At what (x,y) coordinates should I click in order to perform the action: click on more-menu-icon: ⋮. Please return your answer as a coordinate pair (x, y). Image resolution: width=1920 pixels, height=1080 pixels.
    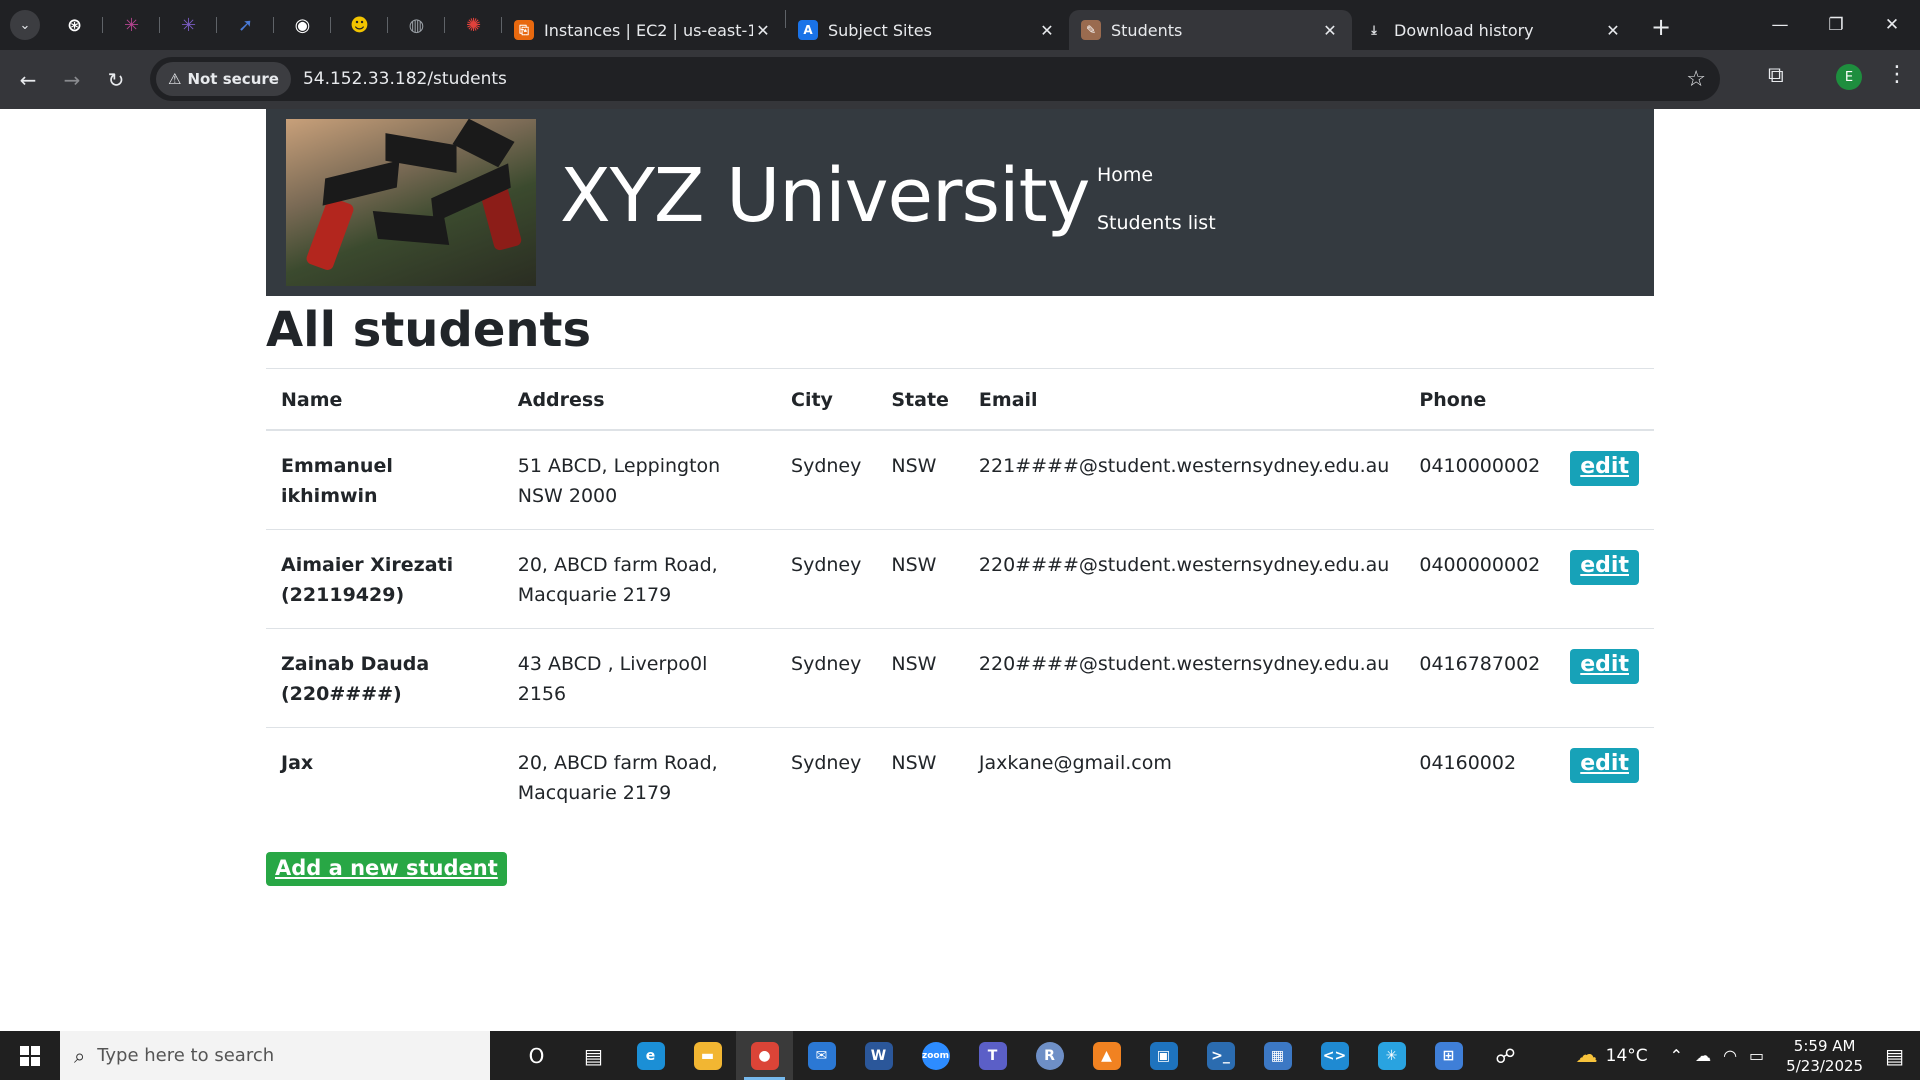
    Looking at the image, I should click on (1897, 74).